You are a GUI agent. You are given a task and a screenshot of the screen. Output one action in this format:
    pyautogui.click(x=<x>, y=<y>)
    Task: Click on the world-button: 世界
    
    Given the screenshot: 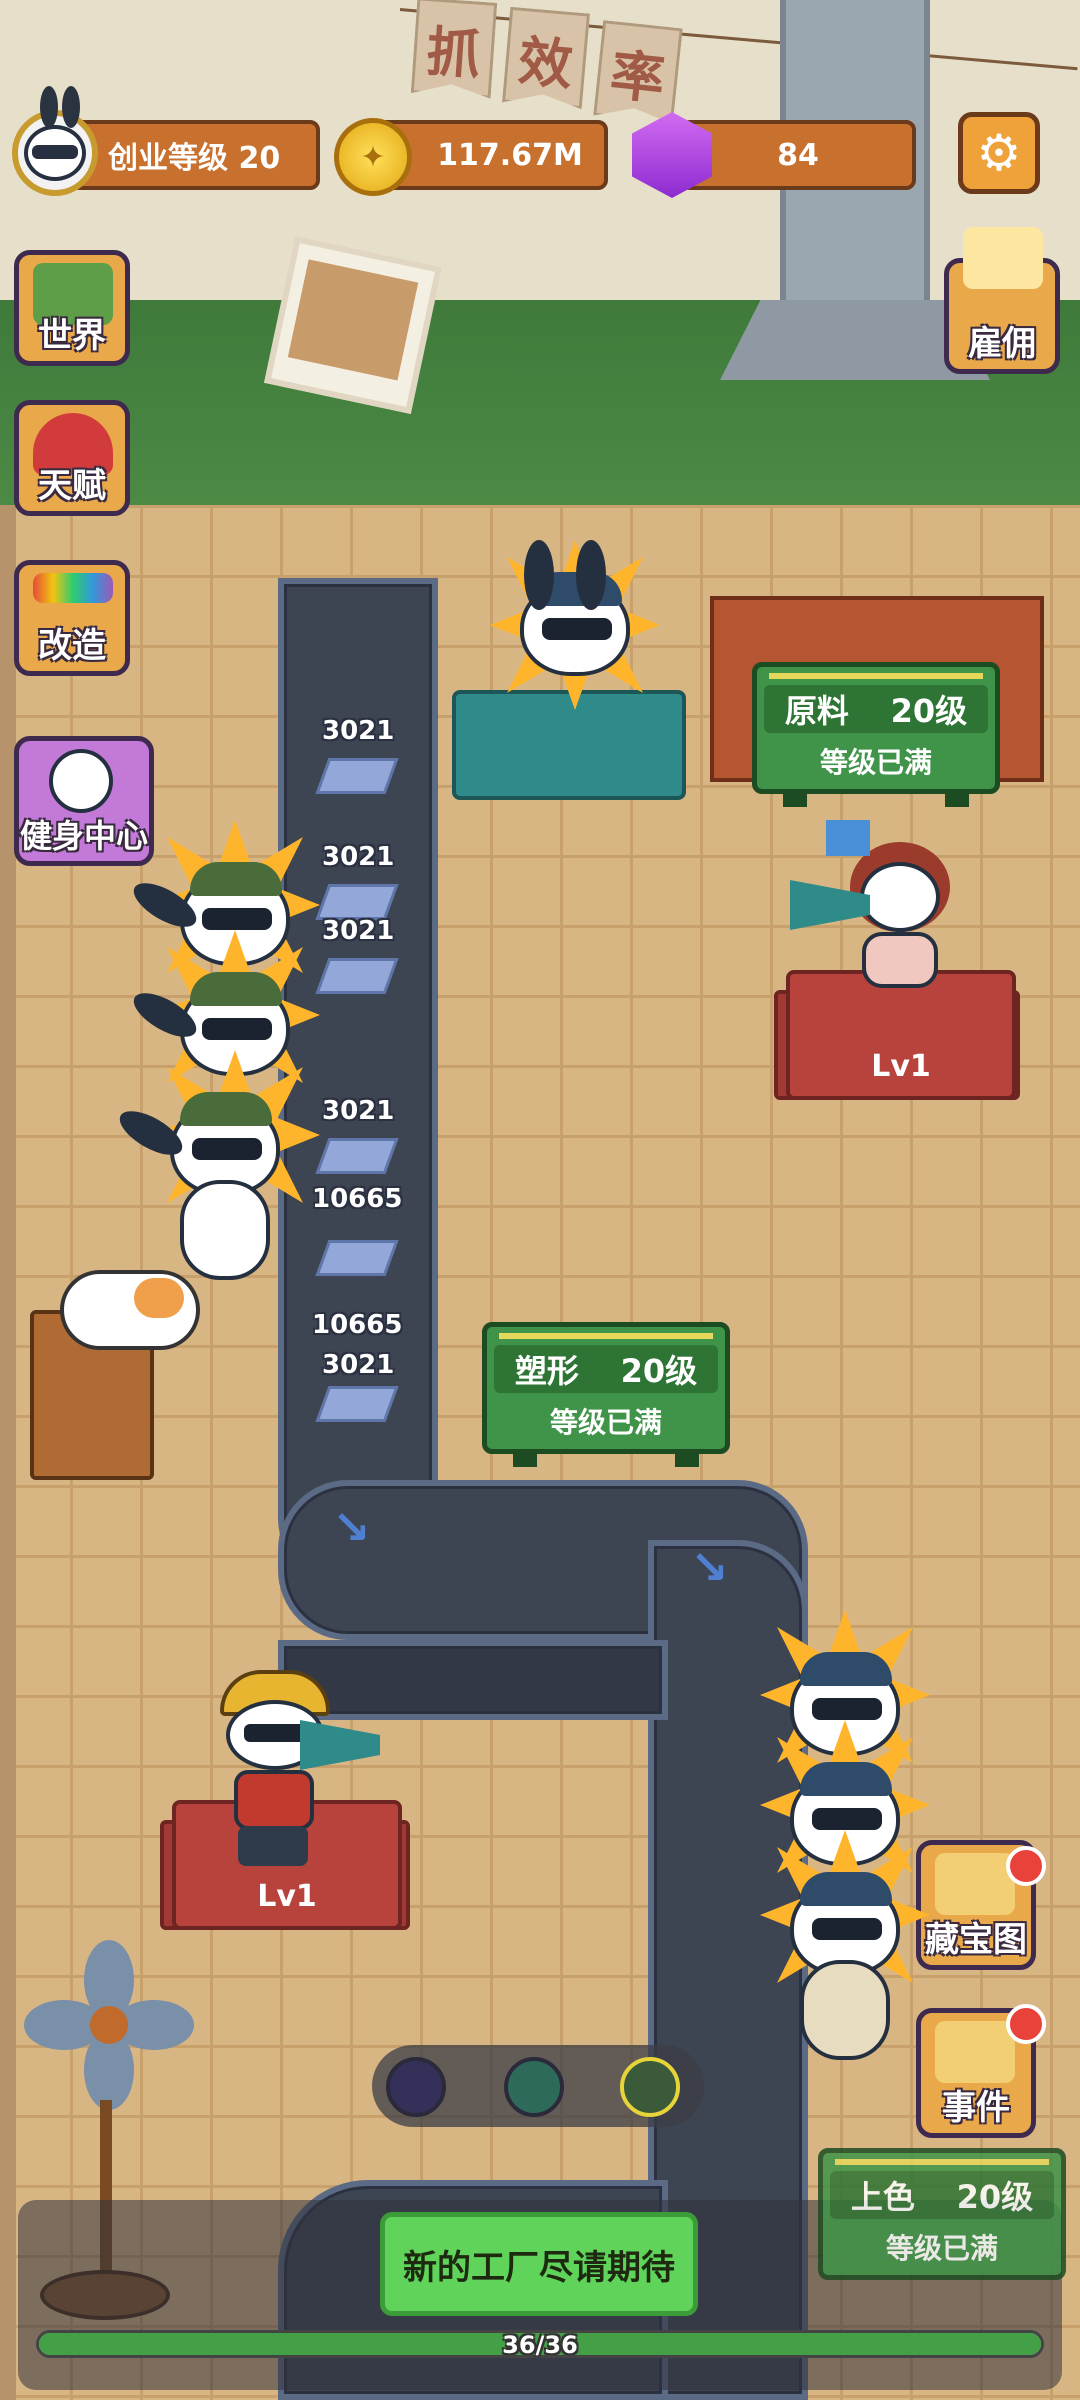 What is the action you would take?
    pyautogui.click(x=72, y=308)
    